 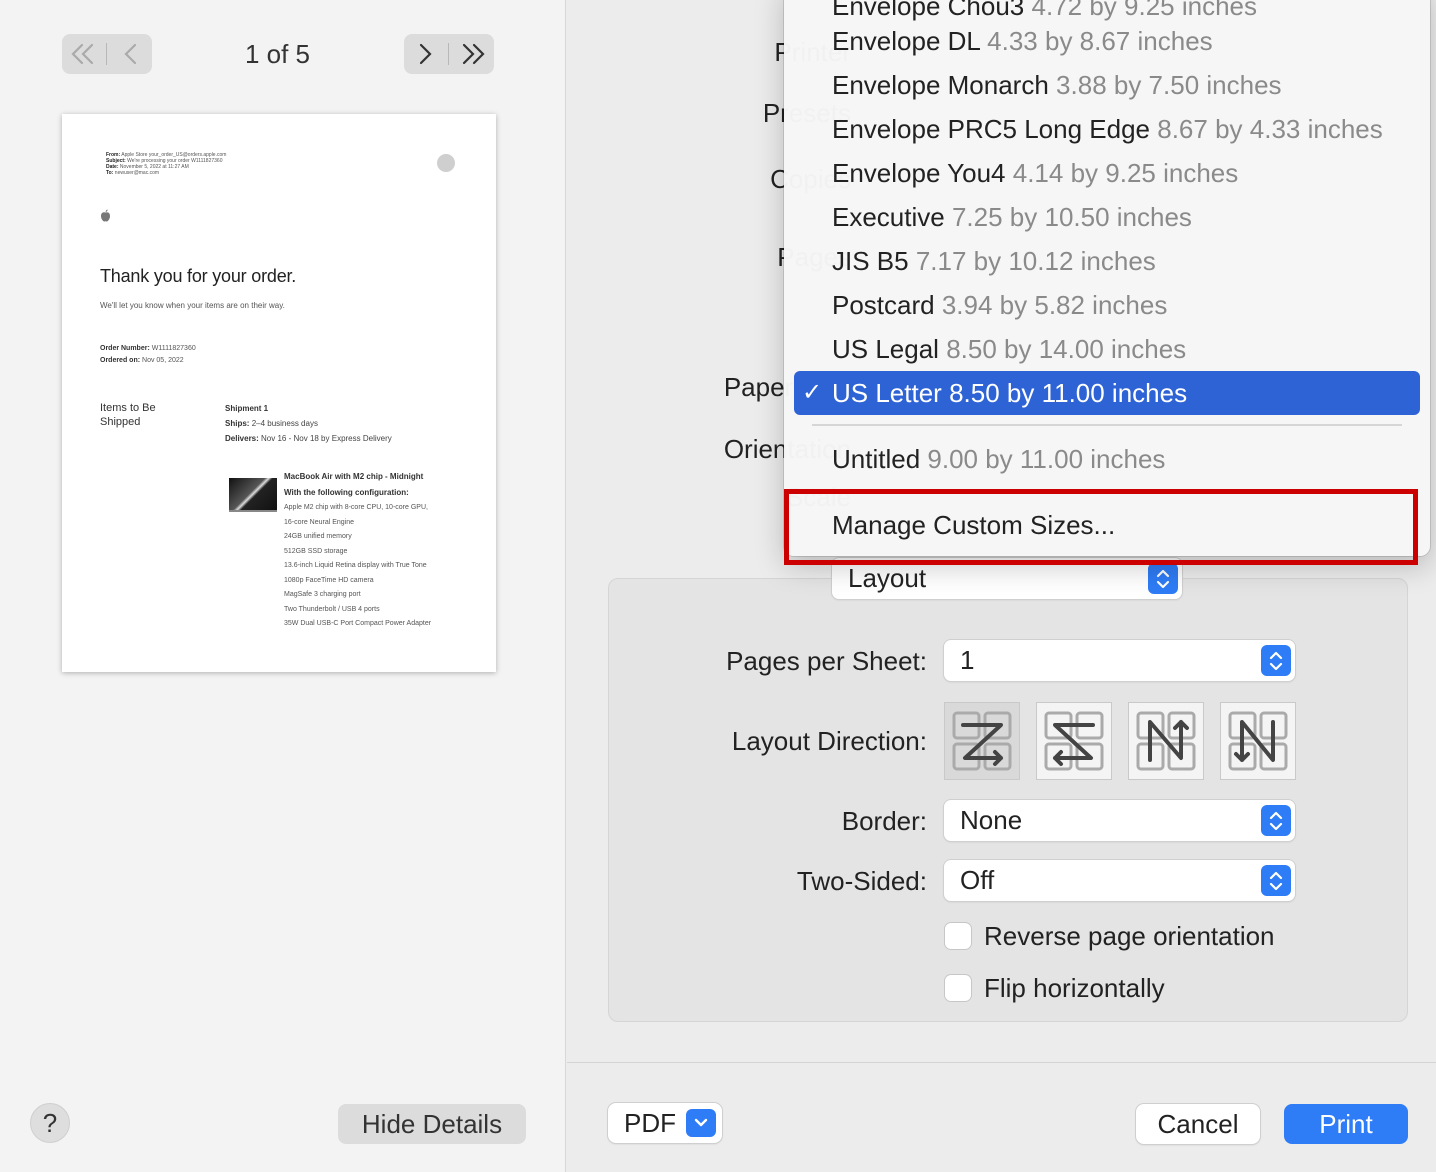 What do you see at coordinates (861, 881) in the screenshot?
I see `two-sided-label: Two-Sided:` at bounding box center [861, 881].